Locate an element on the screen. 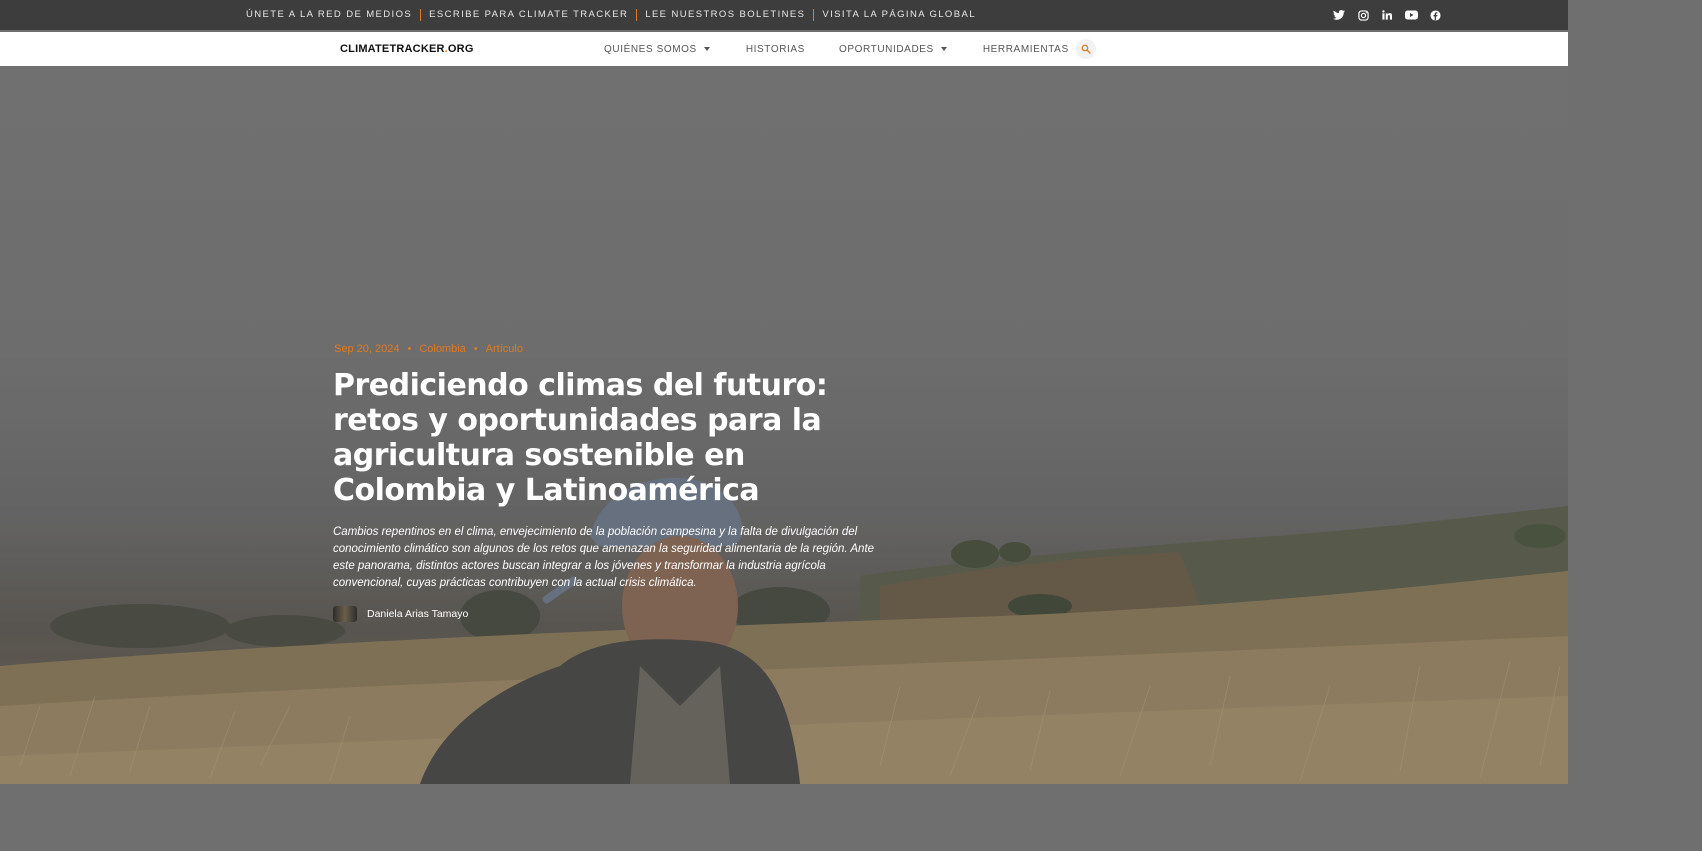 Image resolution: width=1702 pixels, height=851 pixels. search-icon is located at coordinates (1086, 49).